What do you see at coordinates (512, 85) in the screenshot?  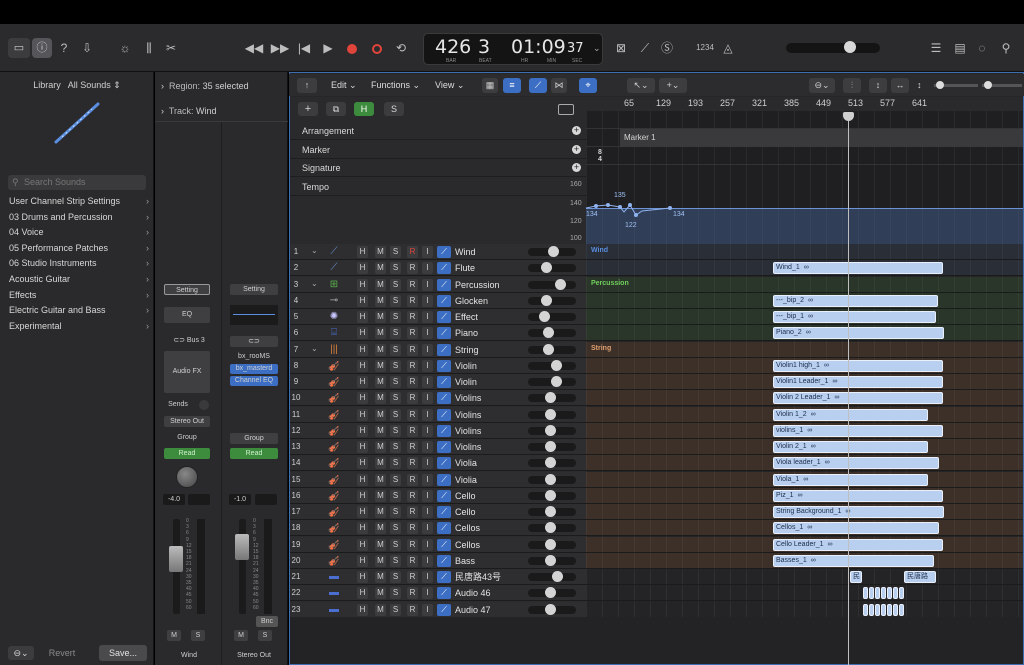 I see `list-view-icon: ≡` at bounding box center [512, 85].